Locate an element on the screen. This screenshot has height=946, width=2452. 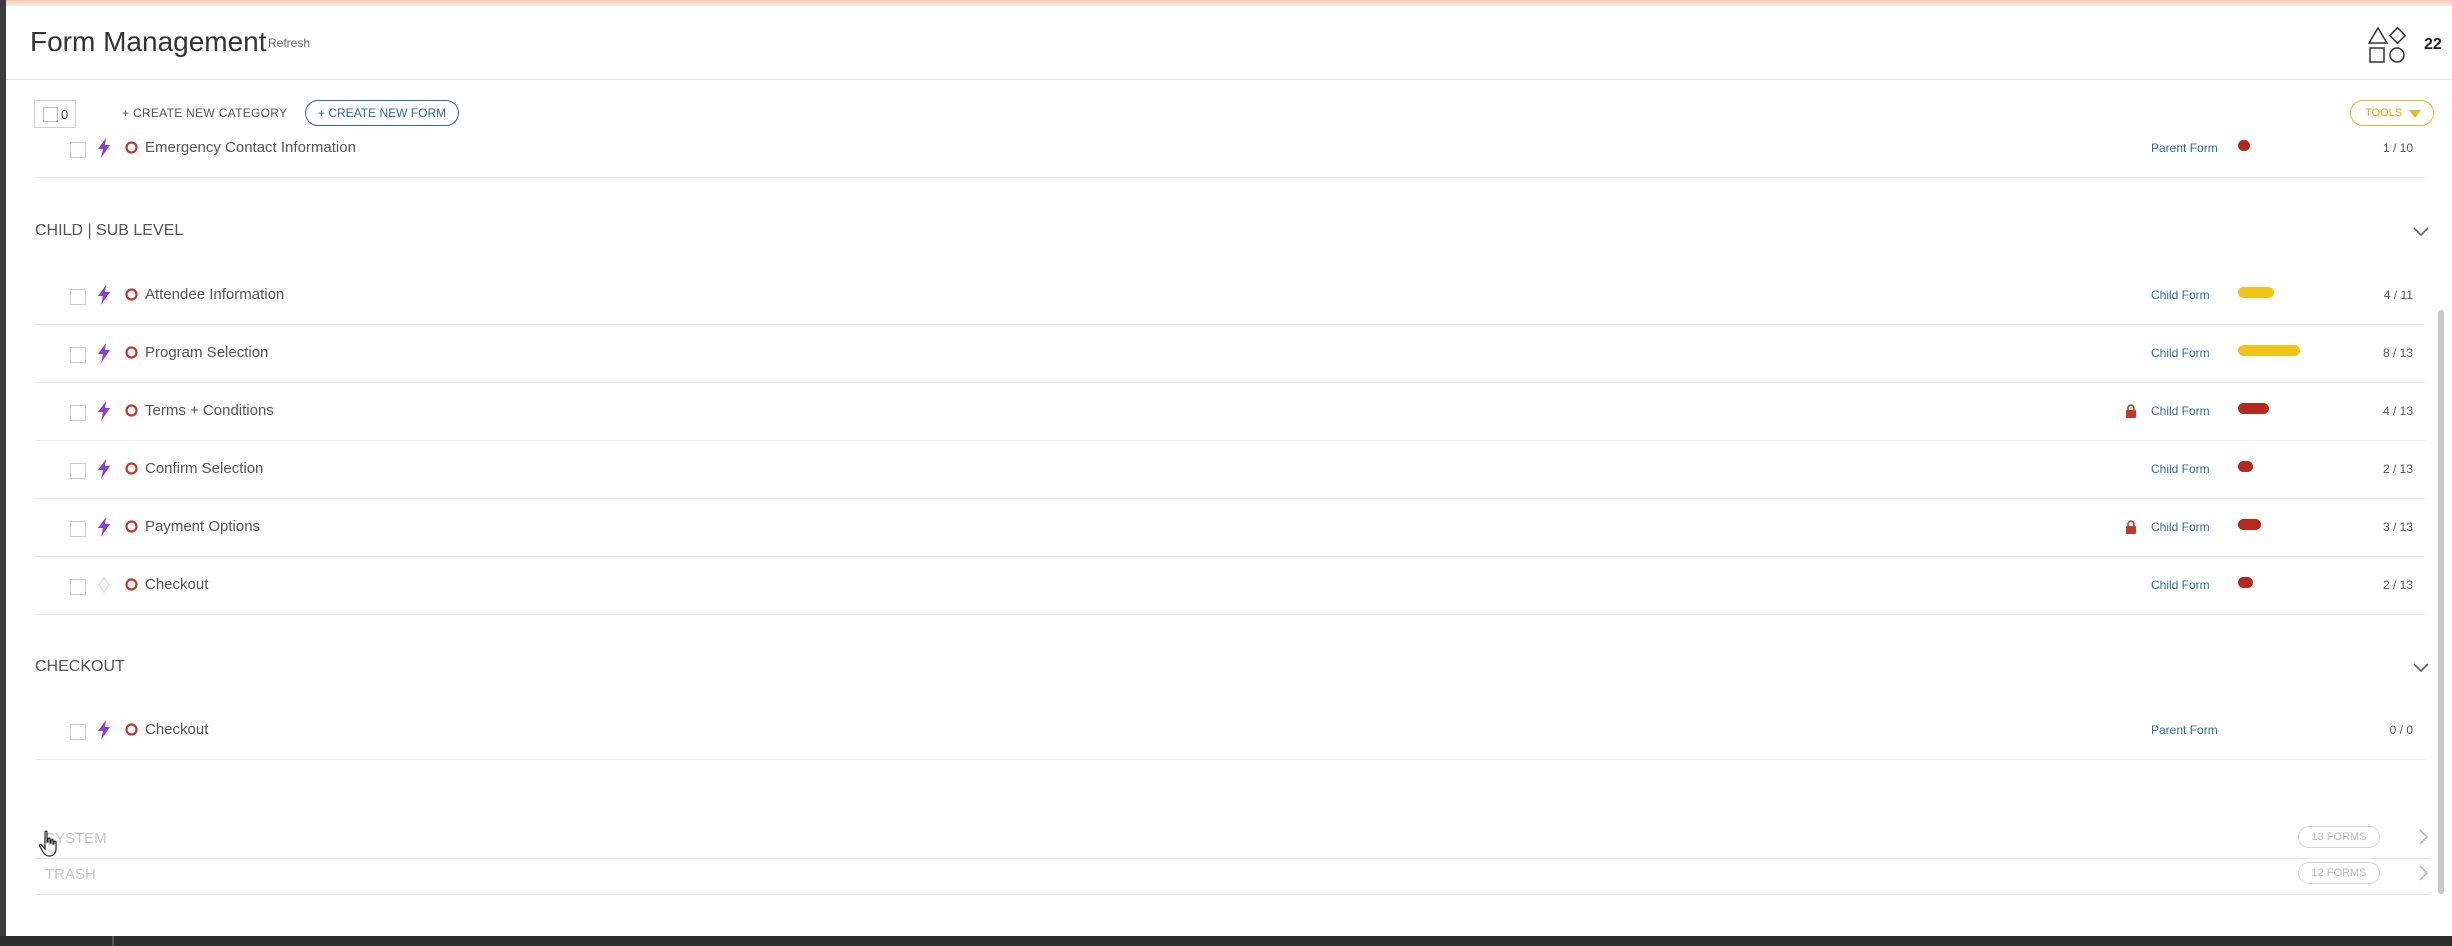
field-ratio: 4 / 13 is located at coordinates (2397, 411).